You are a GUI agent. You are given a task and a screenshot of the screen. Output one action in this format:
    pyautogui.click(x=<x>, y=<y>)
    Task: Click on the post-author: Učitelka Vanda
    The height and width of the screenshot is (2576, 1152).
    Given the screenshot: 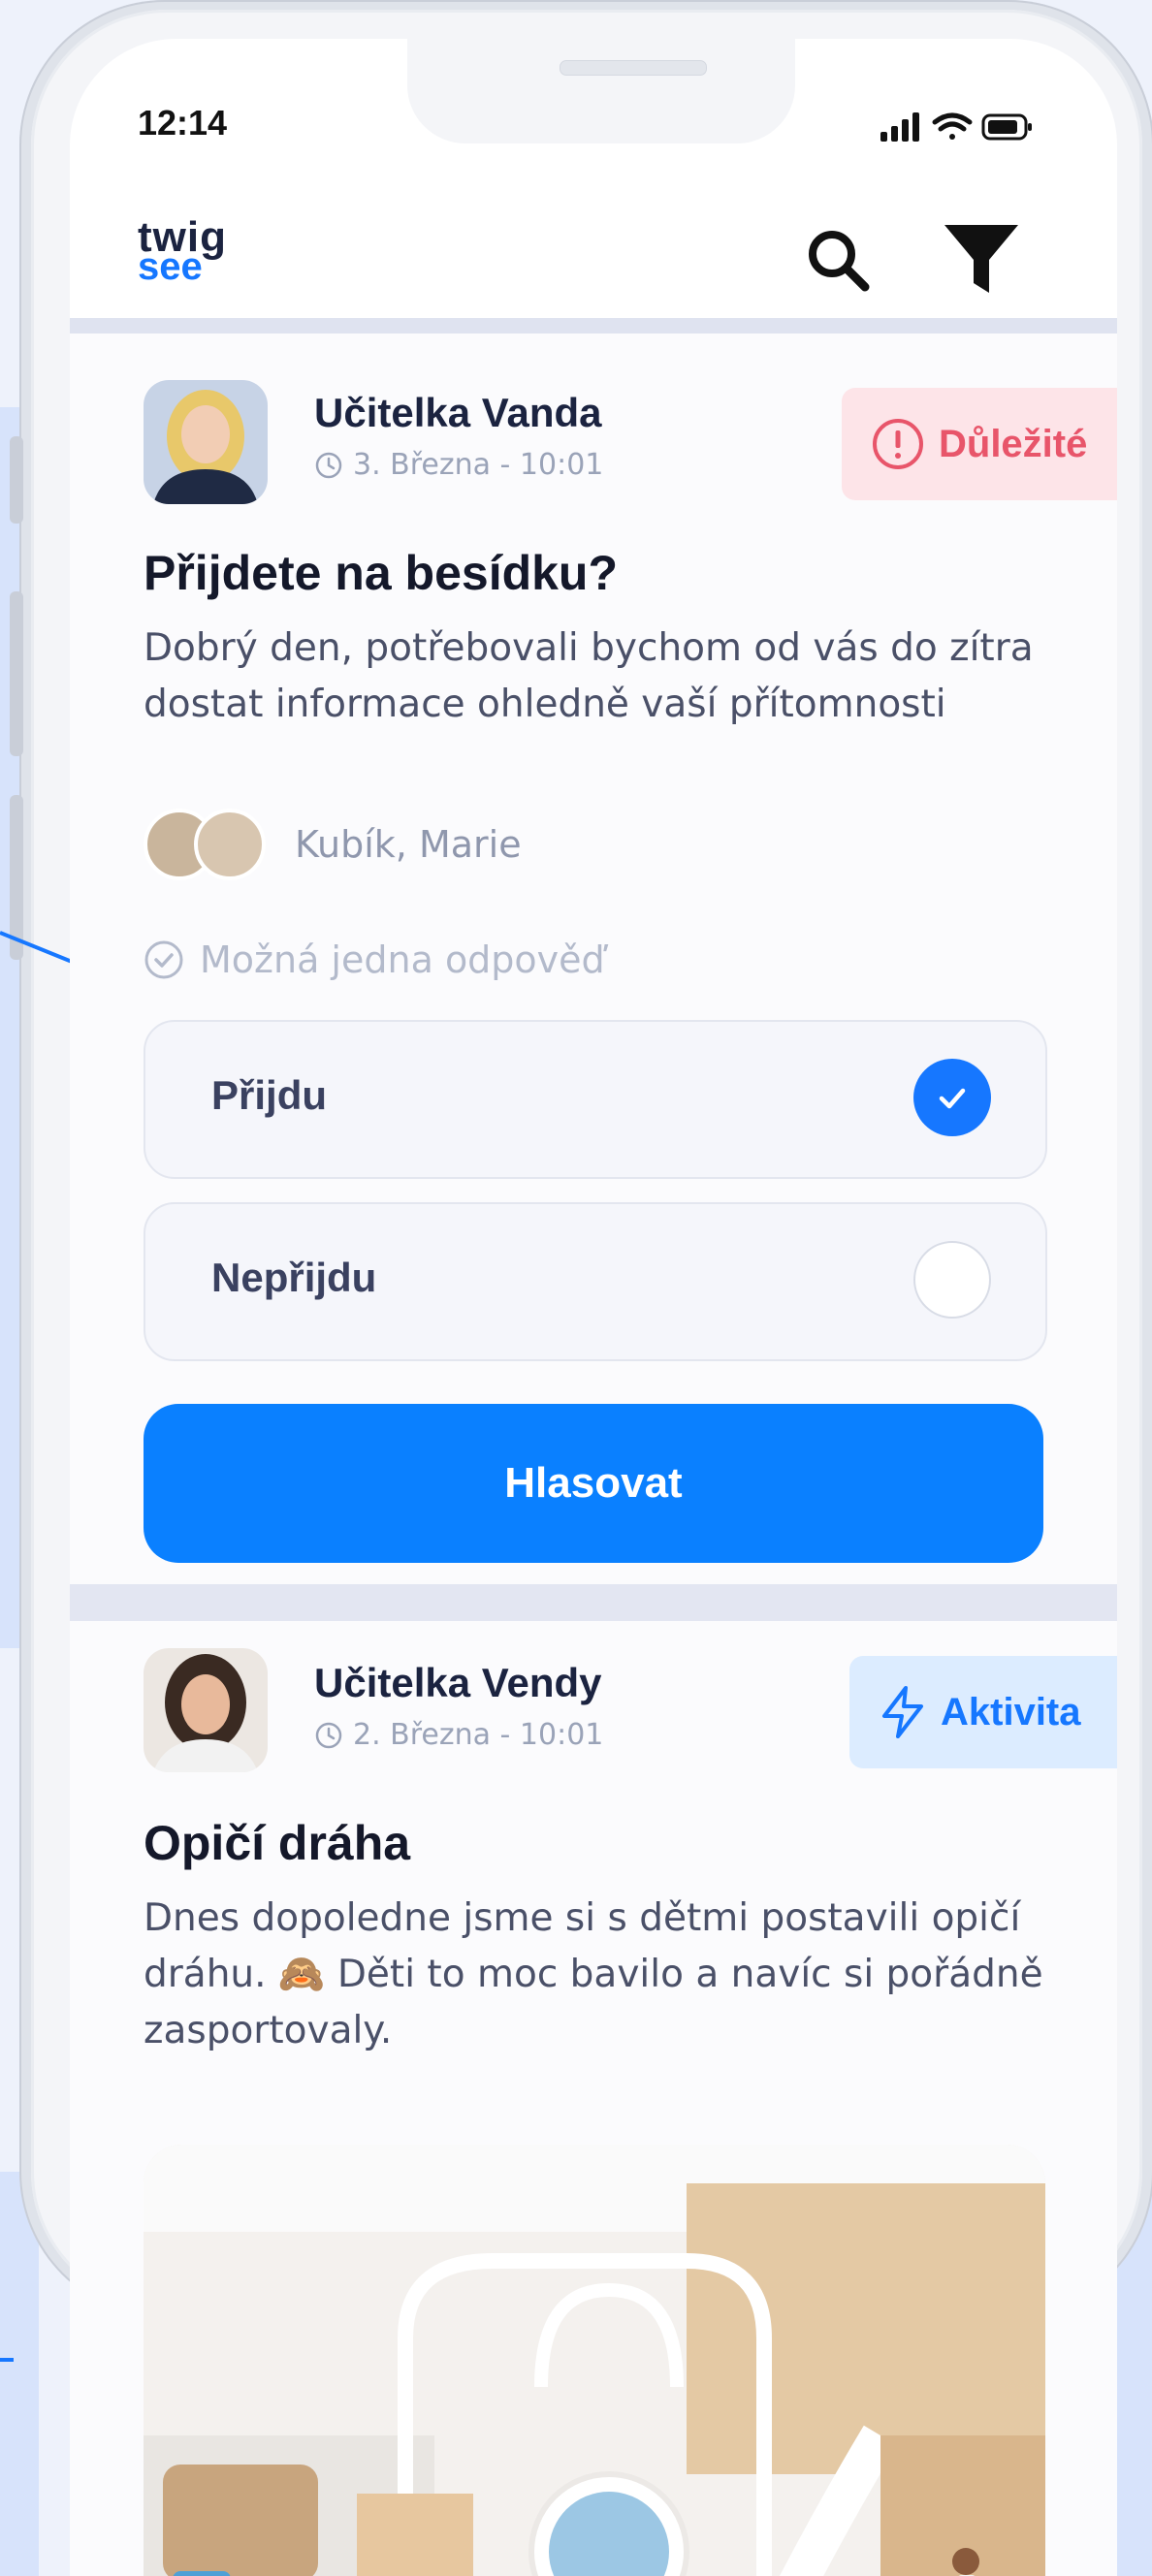 What is the action you would take?
    pyautogui.click(x=458, y=412)
    